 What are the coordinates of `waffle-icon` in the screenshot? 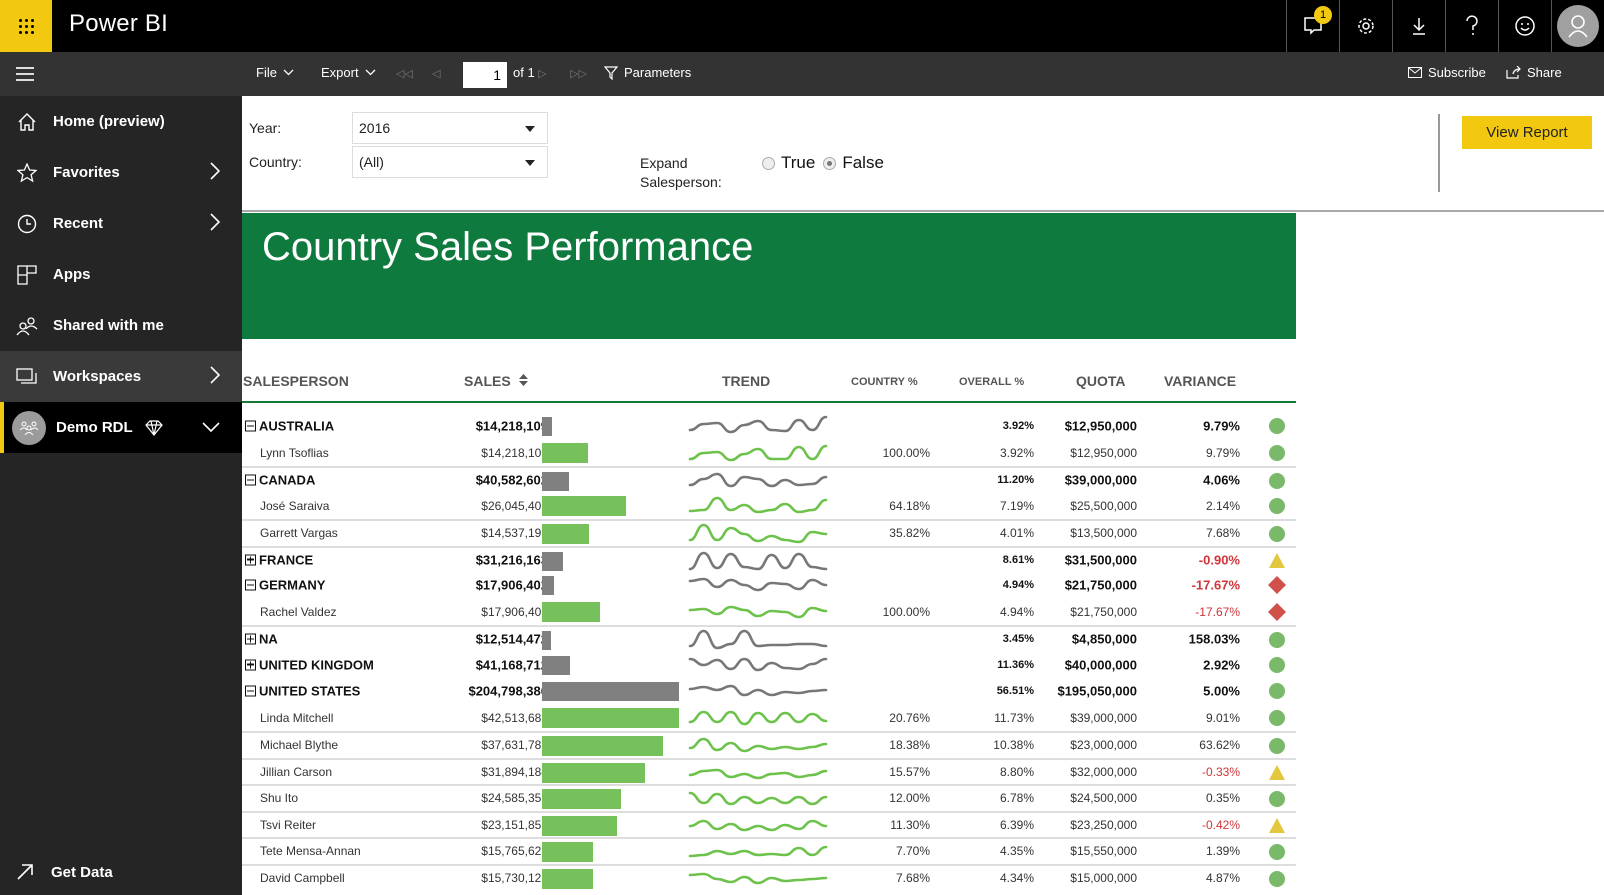 It's located at (26, 26).